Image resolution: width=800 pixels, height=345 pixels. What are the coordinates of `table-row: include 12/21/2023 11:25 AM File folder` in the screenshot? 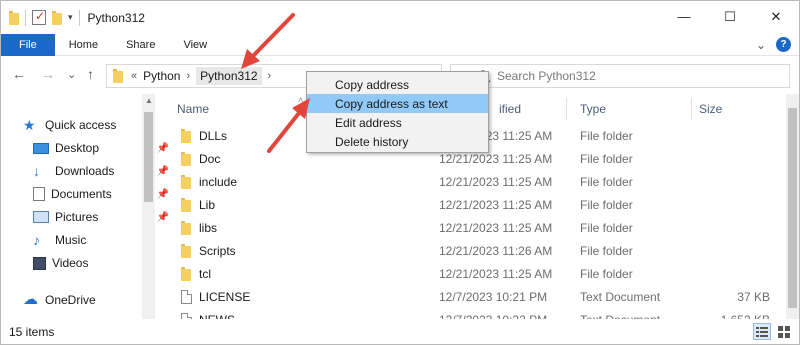 It's located at (473, 182).